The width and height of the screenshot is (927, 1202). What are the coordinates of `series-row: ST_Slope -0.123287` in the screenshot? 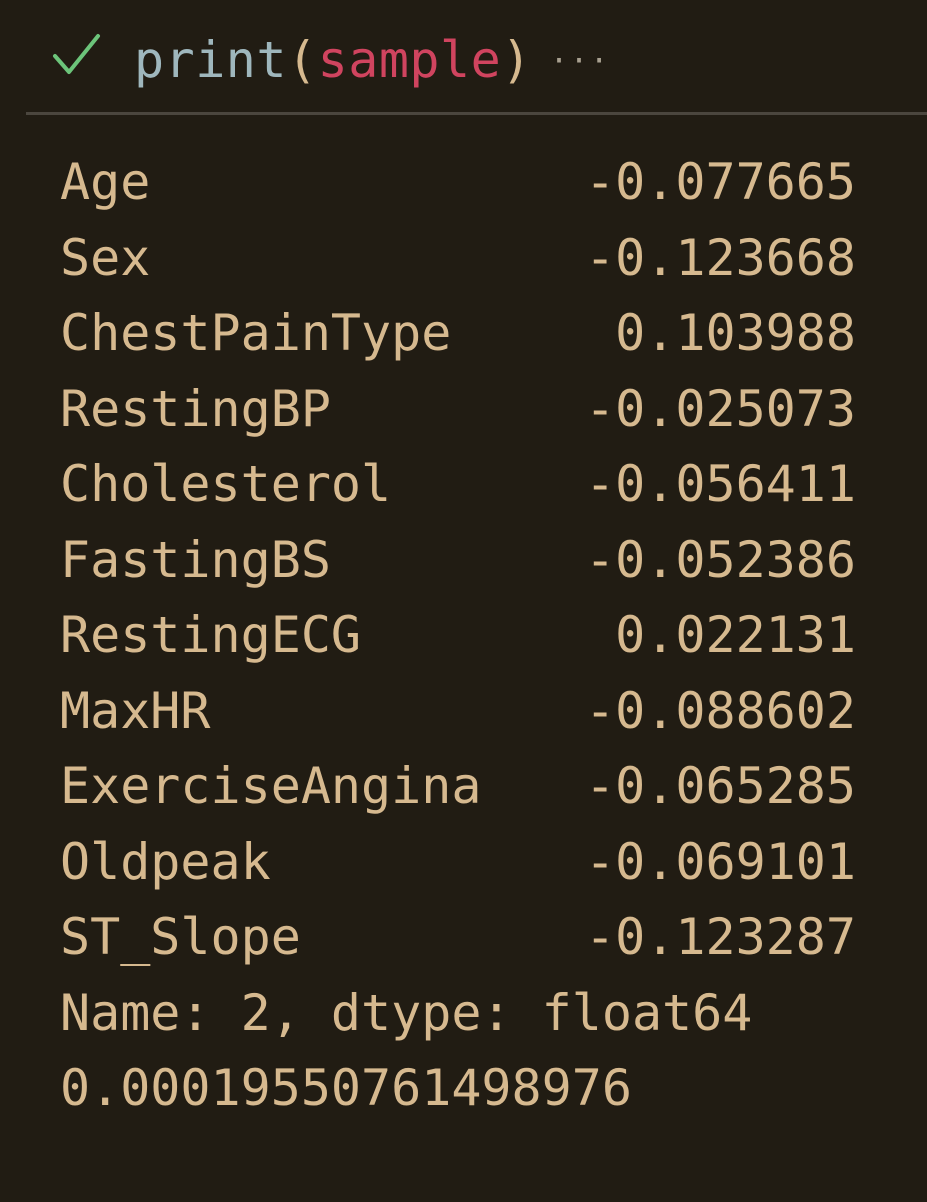 It's located at (490, 938).